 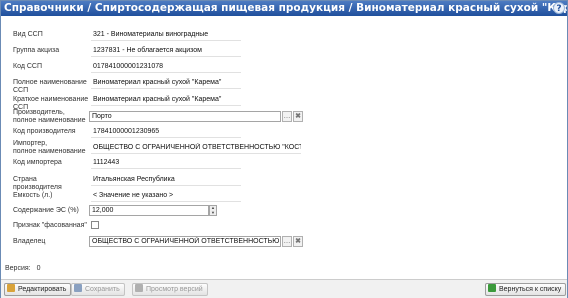 What do you see at coordinates (44, 131) in the screenshot?
I see `producer-code-label: Код производителя` at bounding box center [44, 131].